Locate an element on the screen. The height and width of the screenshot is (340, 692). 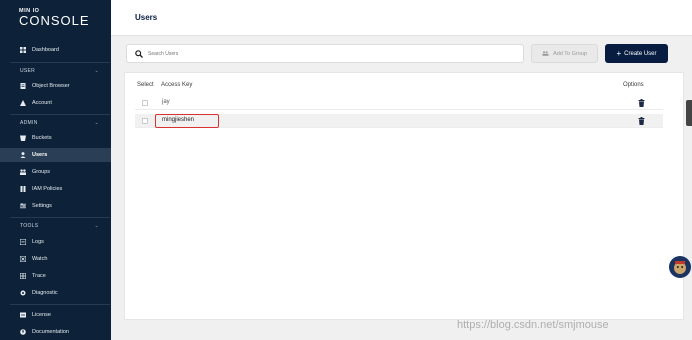
minio-logo: MIN IO CONSOLE is located at coordinates (54, 18).